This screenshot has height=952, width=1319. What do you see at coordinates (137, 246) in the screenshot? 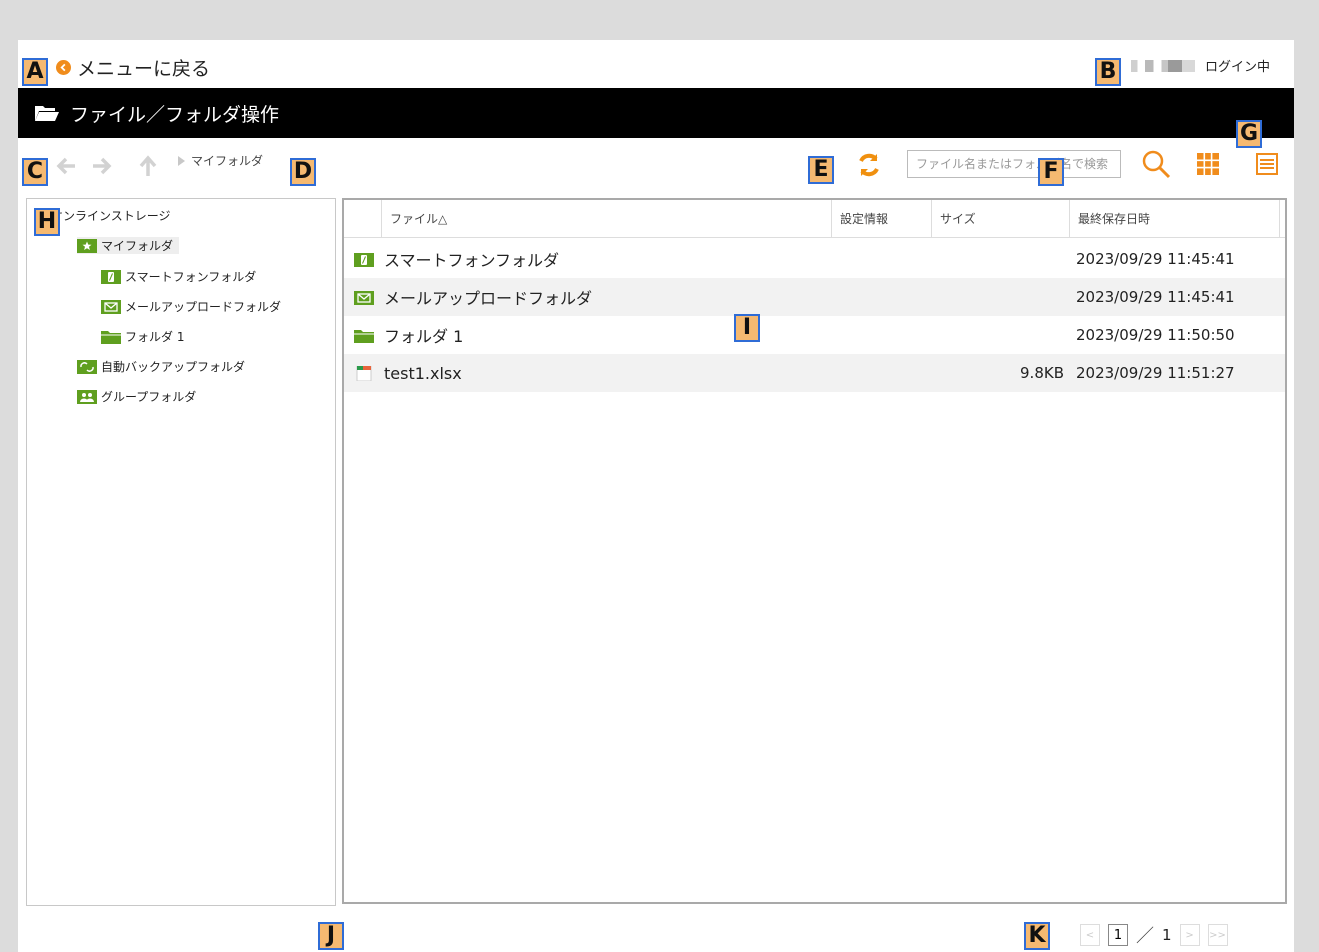
I see `tree-item-label: マイフォルダ` at bounding box center [137, 246].